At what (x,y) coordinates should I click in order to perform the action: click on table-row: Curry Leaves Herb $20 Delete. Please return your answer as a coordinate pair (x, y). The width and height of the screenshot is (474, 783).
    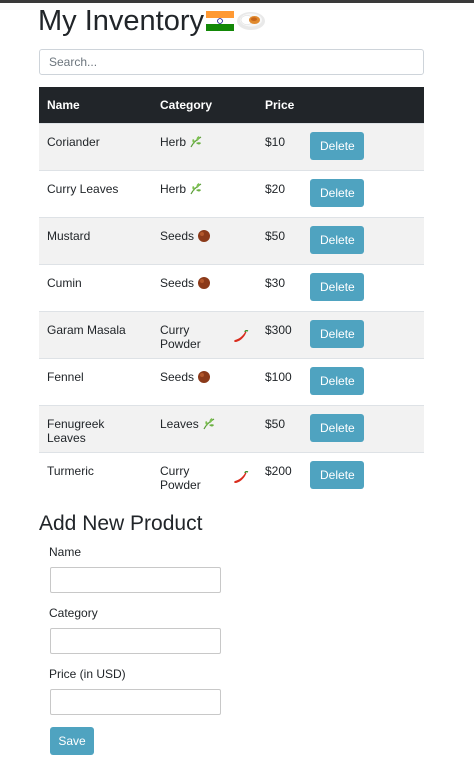
    Looking at the image, I should click on (231, 193).